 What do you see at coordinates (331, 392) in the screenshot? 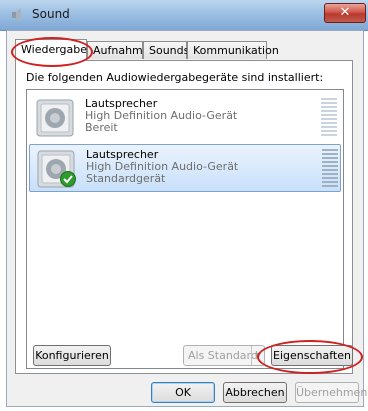
I see `apply-button: Übernehmen` at bounding box center [331, 392].